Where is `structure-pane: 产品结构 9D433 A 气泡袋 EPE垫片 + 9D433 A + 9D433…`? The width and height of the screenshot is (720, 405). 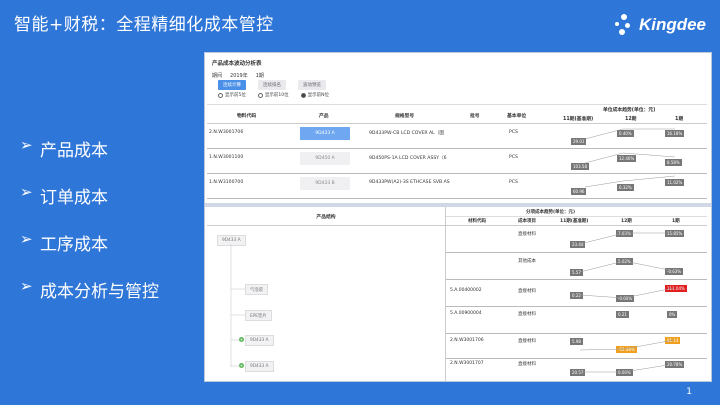 structure-pane: 产品结构 9D433 A 气泡袋 EPE垫片 + 9D433 A + 9D433… is located at coordinates (326, 294).